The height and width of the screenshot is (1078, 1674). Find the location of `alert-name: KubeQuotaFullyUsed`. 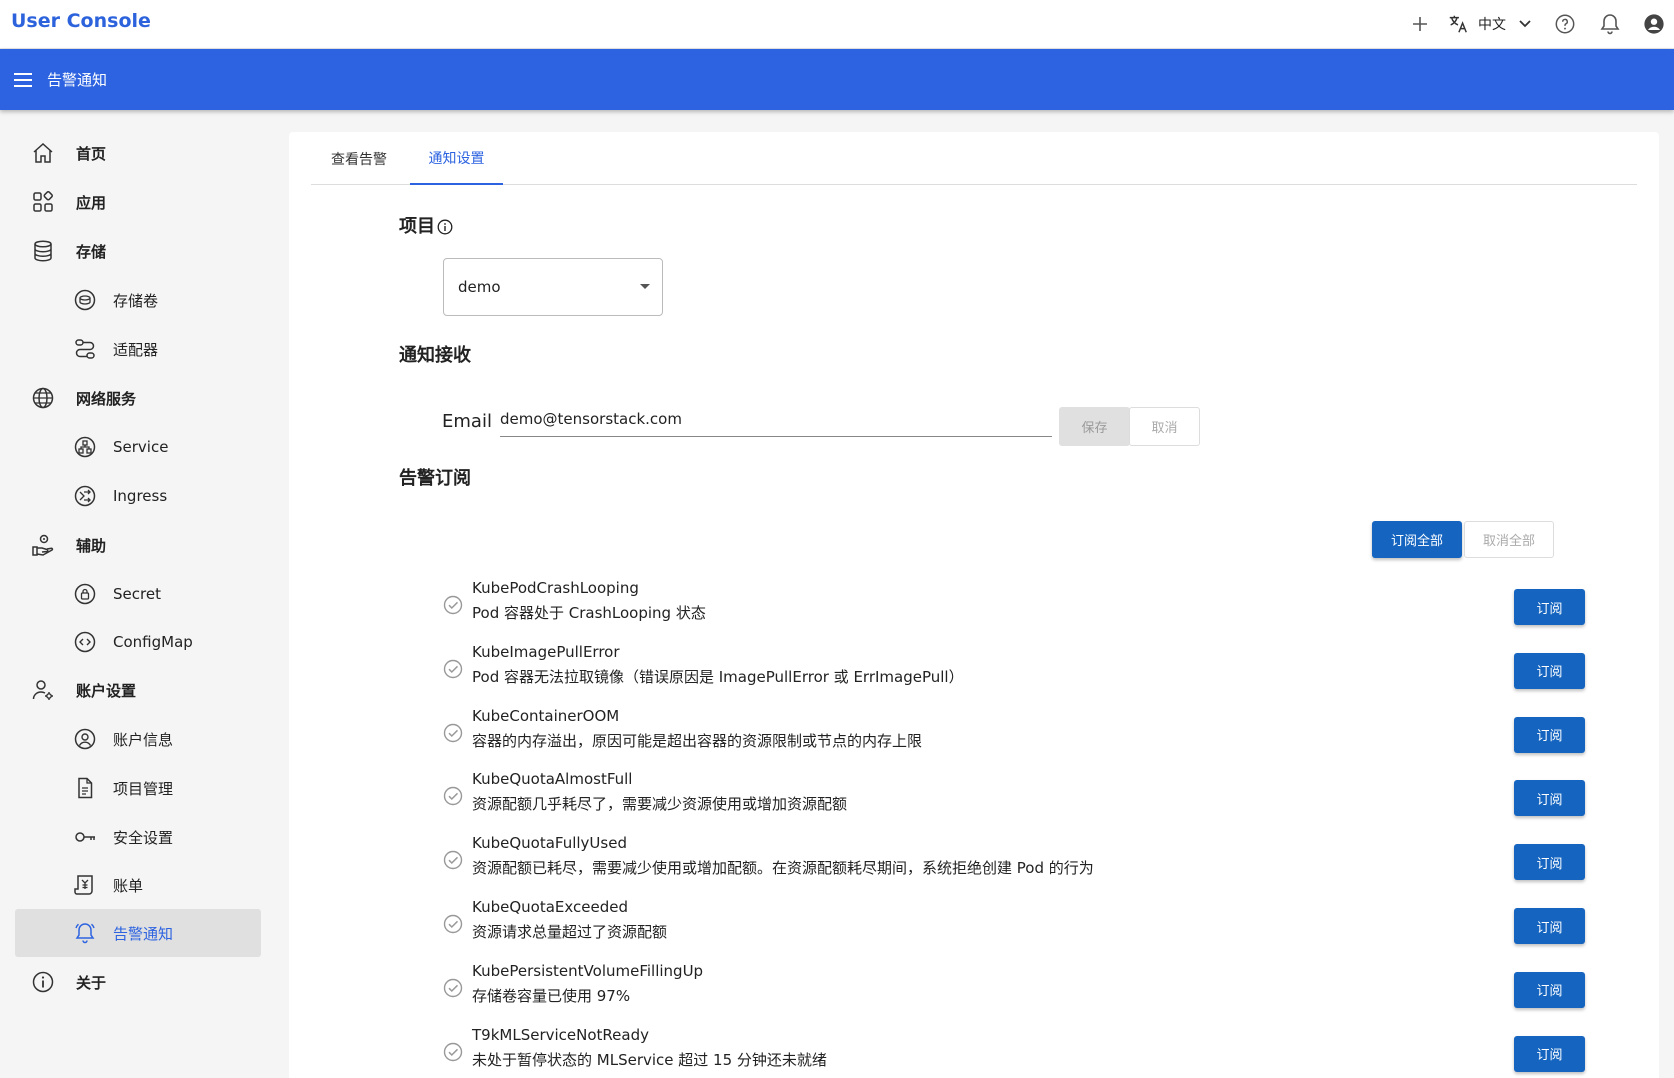

alert-name: KubeQuotaFullyUsed is located at coordinates (549, 843).